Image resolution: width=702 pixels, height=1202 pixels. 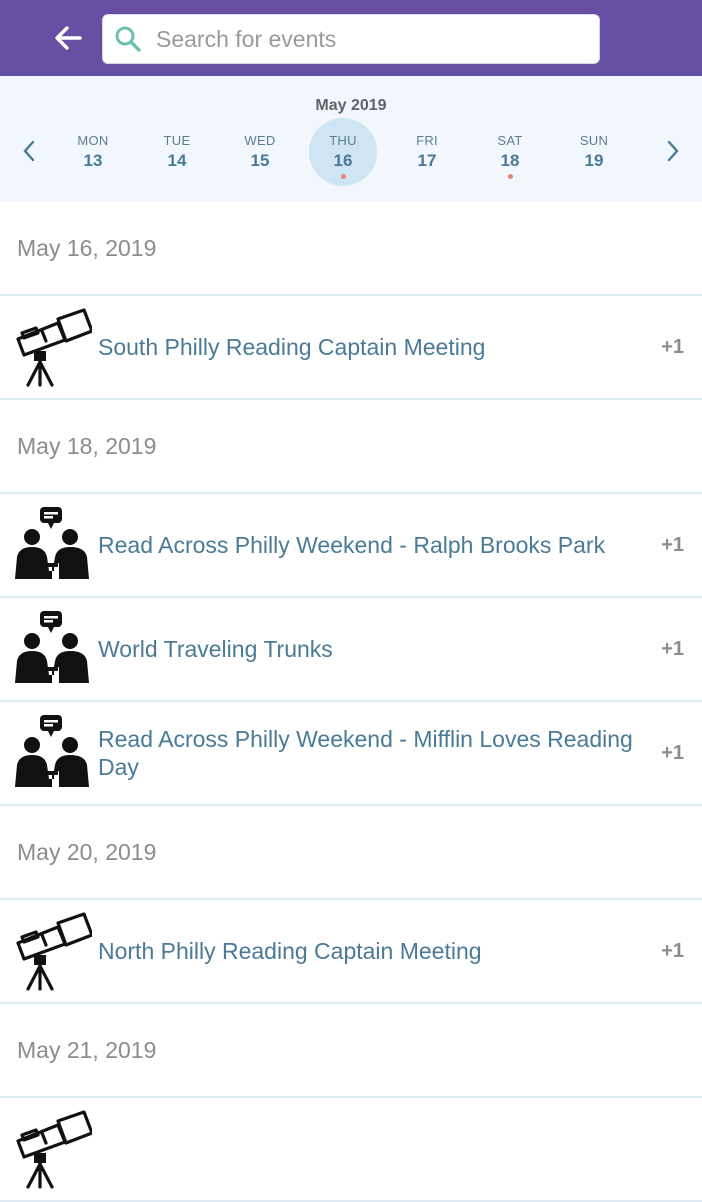 I want to click on calendar-day-wed: WED 15, so click(x=260, y=152).